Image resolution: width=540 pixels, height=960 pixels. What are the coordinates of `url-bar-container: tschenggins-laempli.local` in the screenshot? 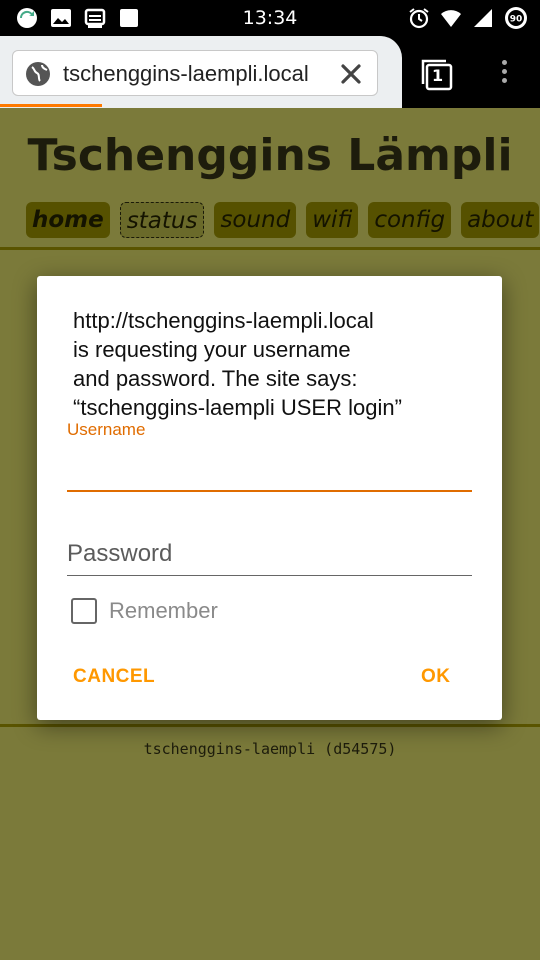 It's located at (201, 72).